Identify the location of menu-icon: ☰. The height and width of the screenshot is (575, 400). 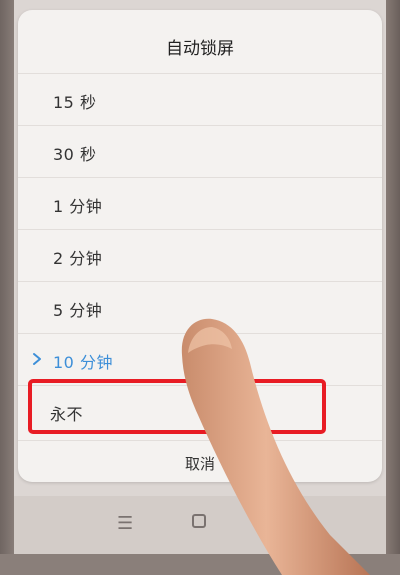
(125, 523).